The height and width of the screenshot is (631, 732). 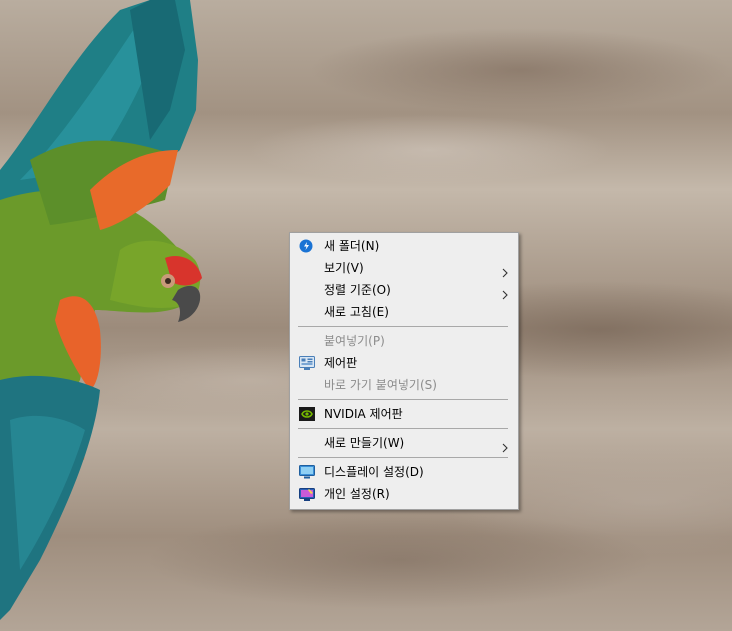 I want to click on menu-item-control-panel: 제어판, so click(x=404, y=363).